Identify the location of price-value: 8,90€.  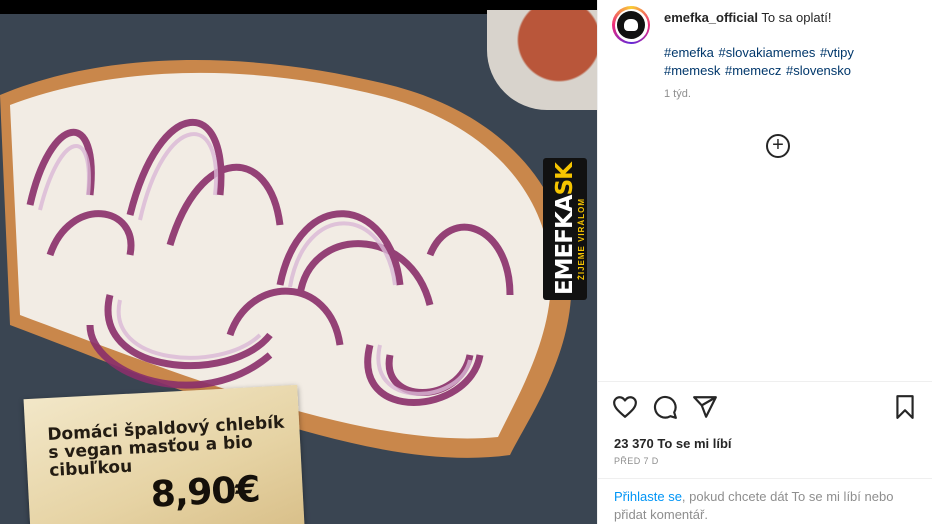
(205, 492).